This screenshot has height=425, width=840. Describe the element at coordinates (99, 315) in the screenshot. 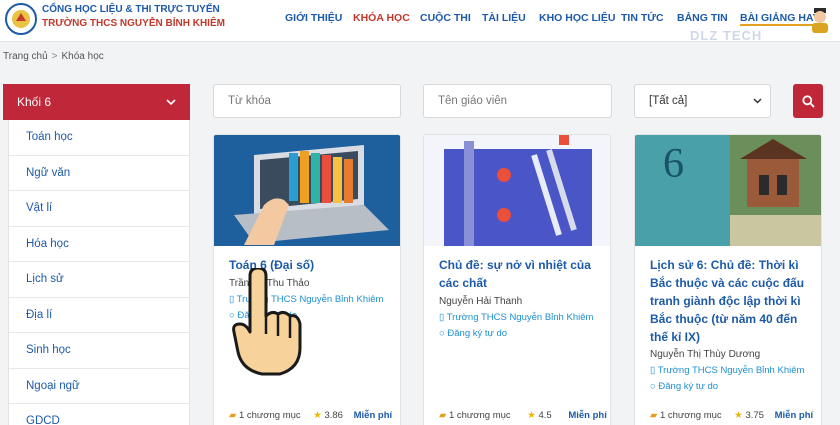

I see `sidebar-item-dia-li: Địa lí` at that location.